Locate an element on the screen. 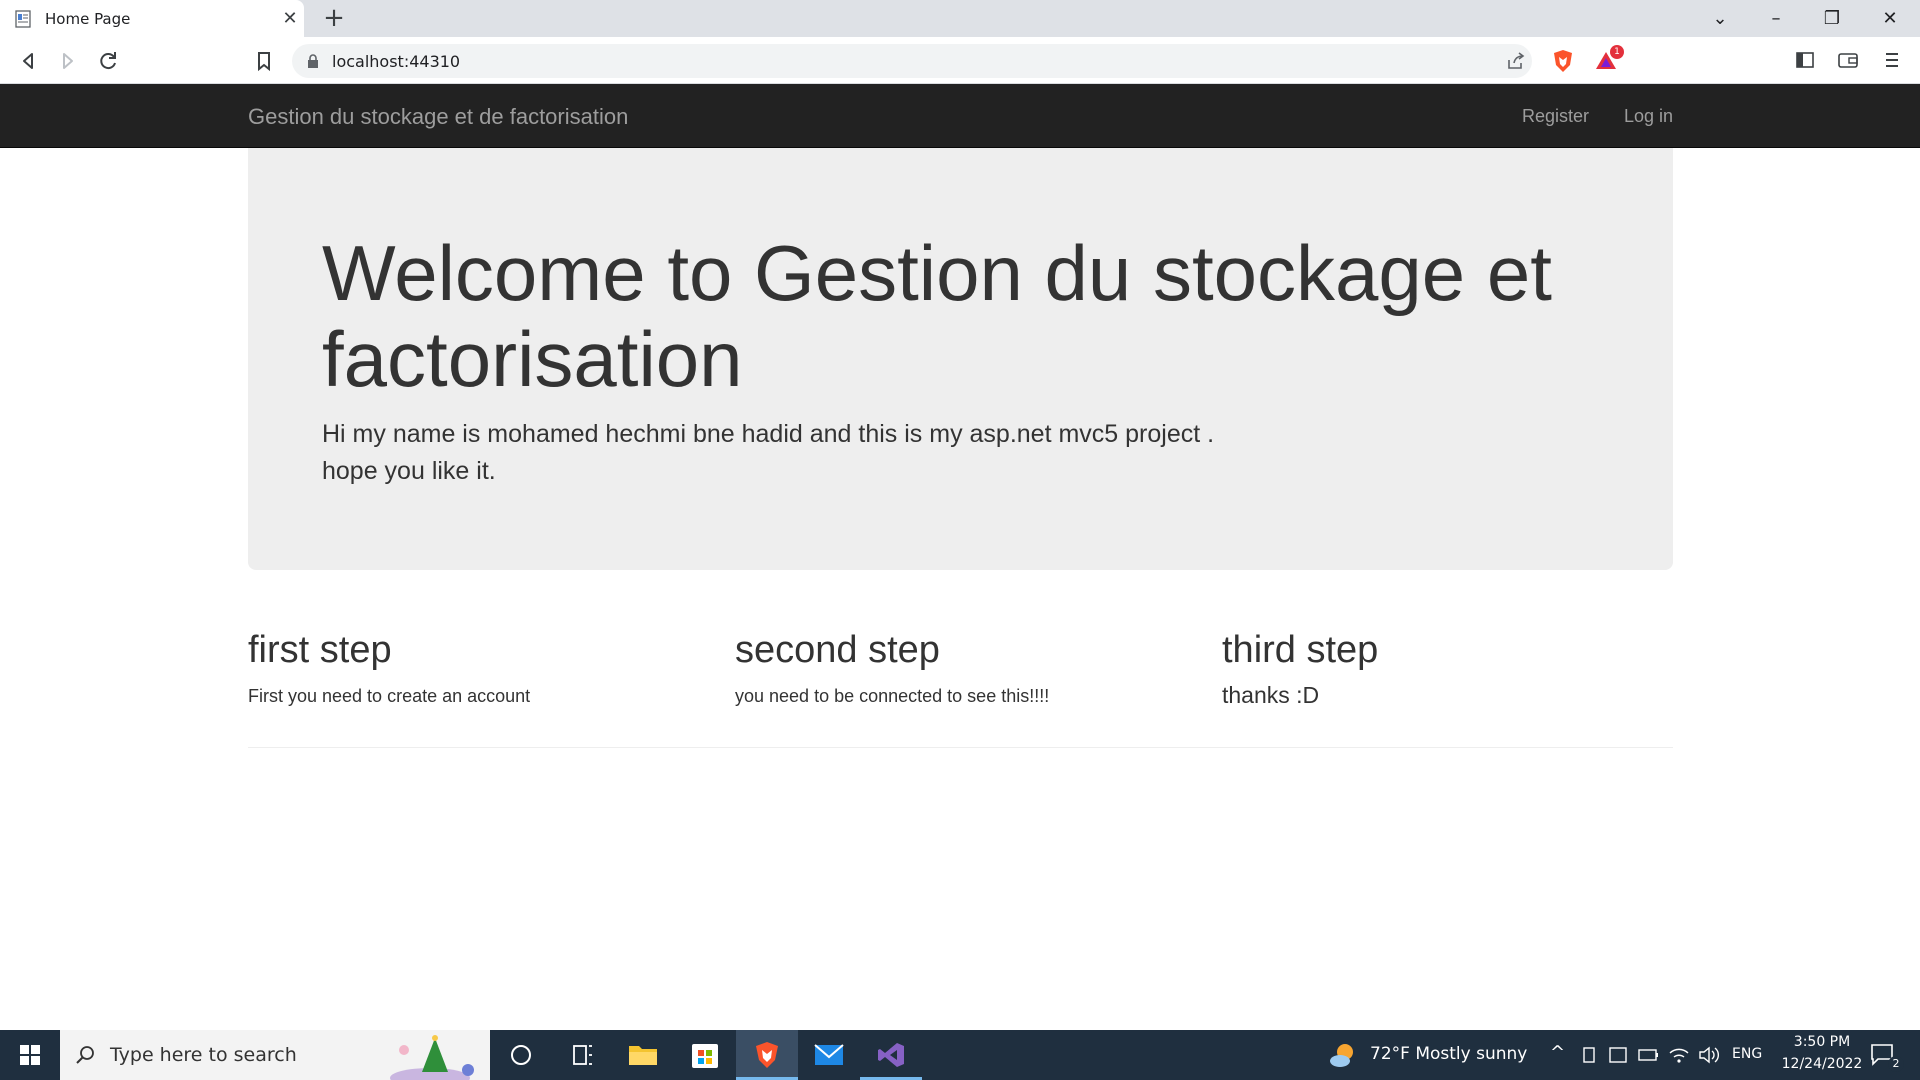  weather-icon is located at coordinates (1341, 1055).